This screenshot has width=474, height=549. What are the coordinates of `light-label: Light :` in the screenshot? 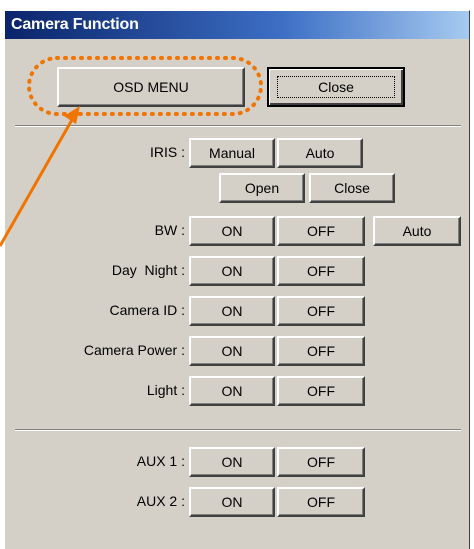 It's located at (165, 390).